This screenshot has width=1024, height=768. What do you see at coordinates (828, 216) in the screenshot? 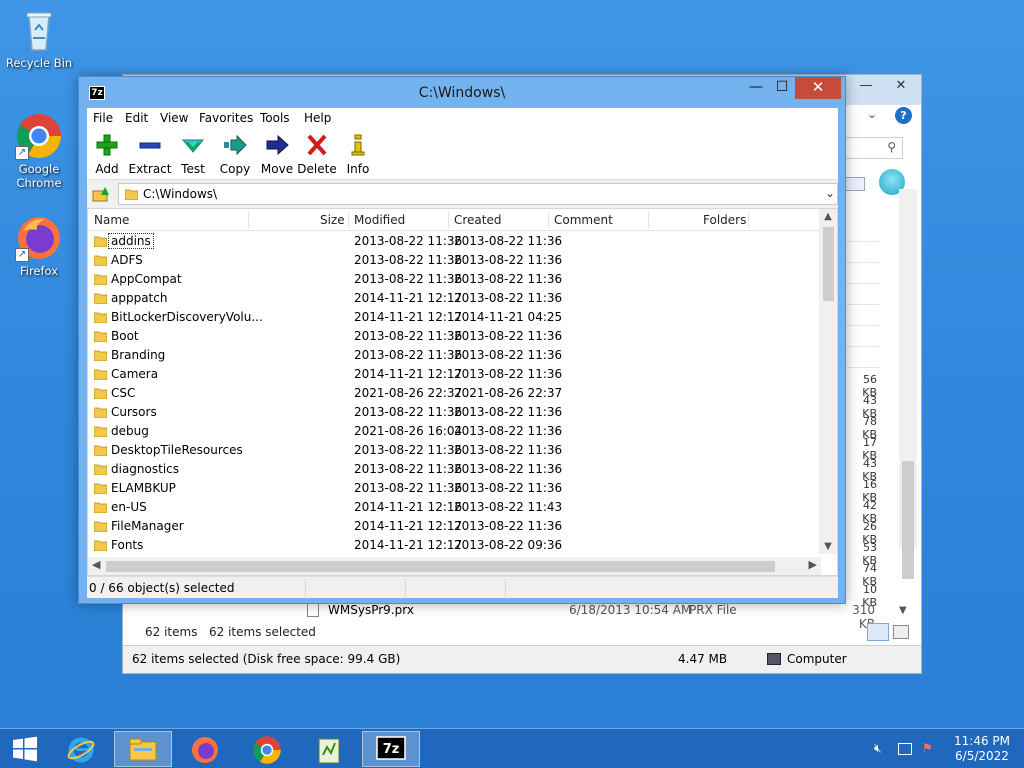
I see `scroll-up-arrow: ▲` at bounding box center [828, 216].